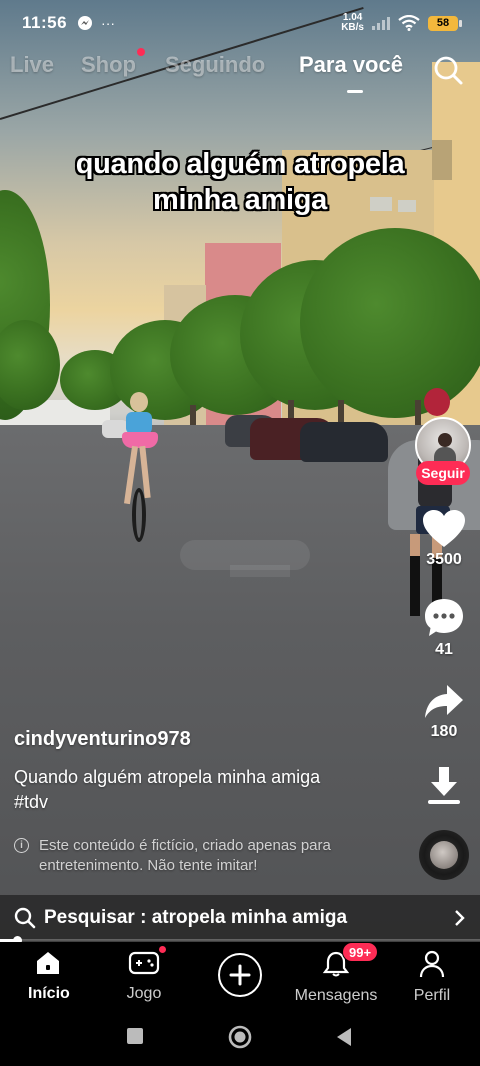  Describe the element at coordinates (32, 65) in the screenshot. I see `tab-live: Live` at that location.